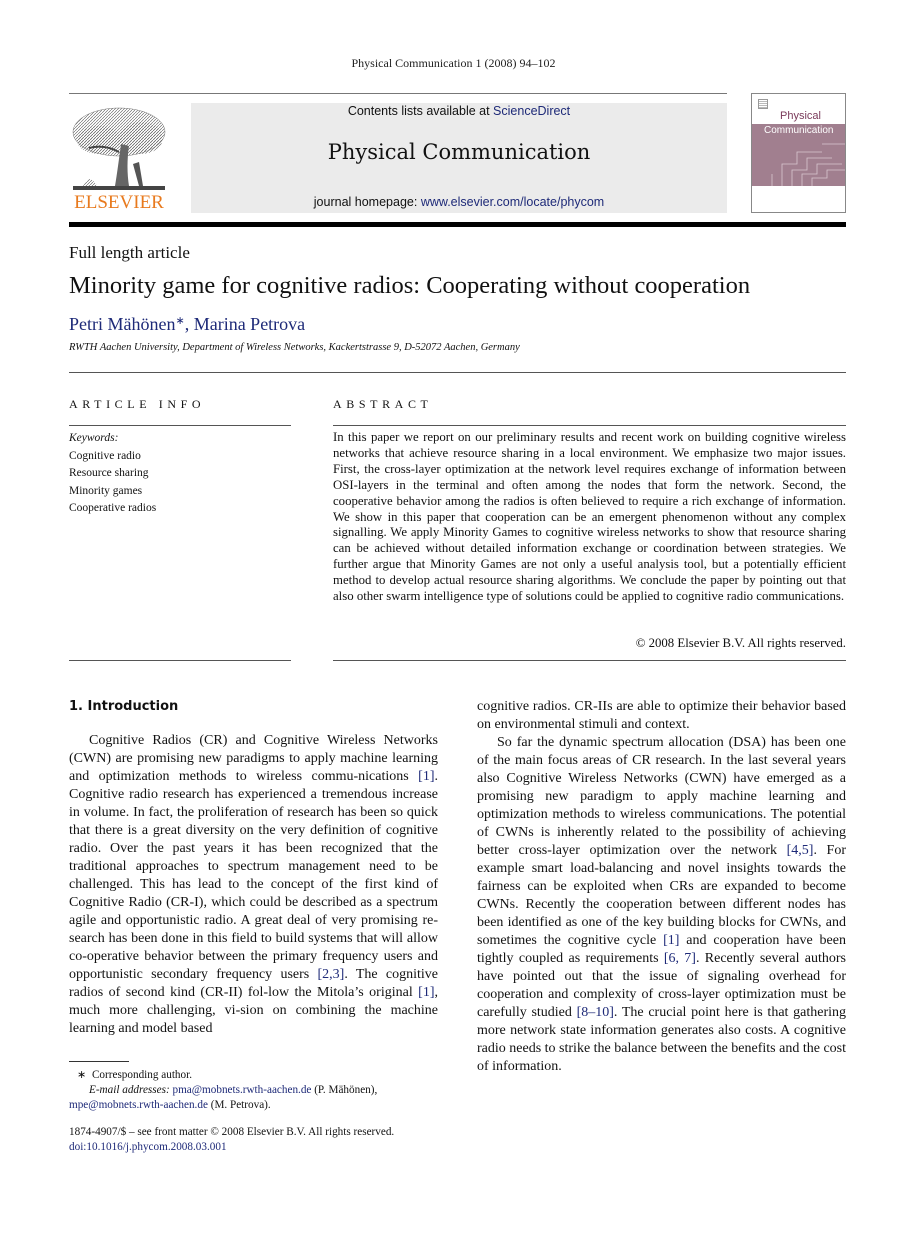 The width and height of the screenshot is (907, 1238). What do you see at coordinates (589, 660) in the screenshot?
I see `abstract-divider-bottom` at bounding box center [589, 660].